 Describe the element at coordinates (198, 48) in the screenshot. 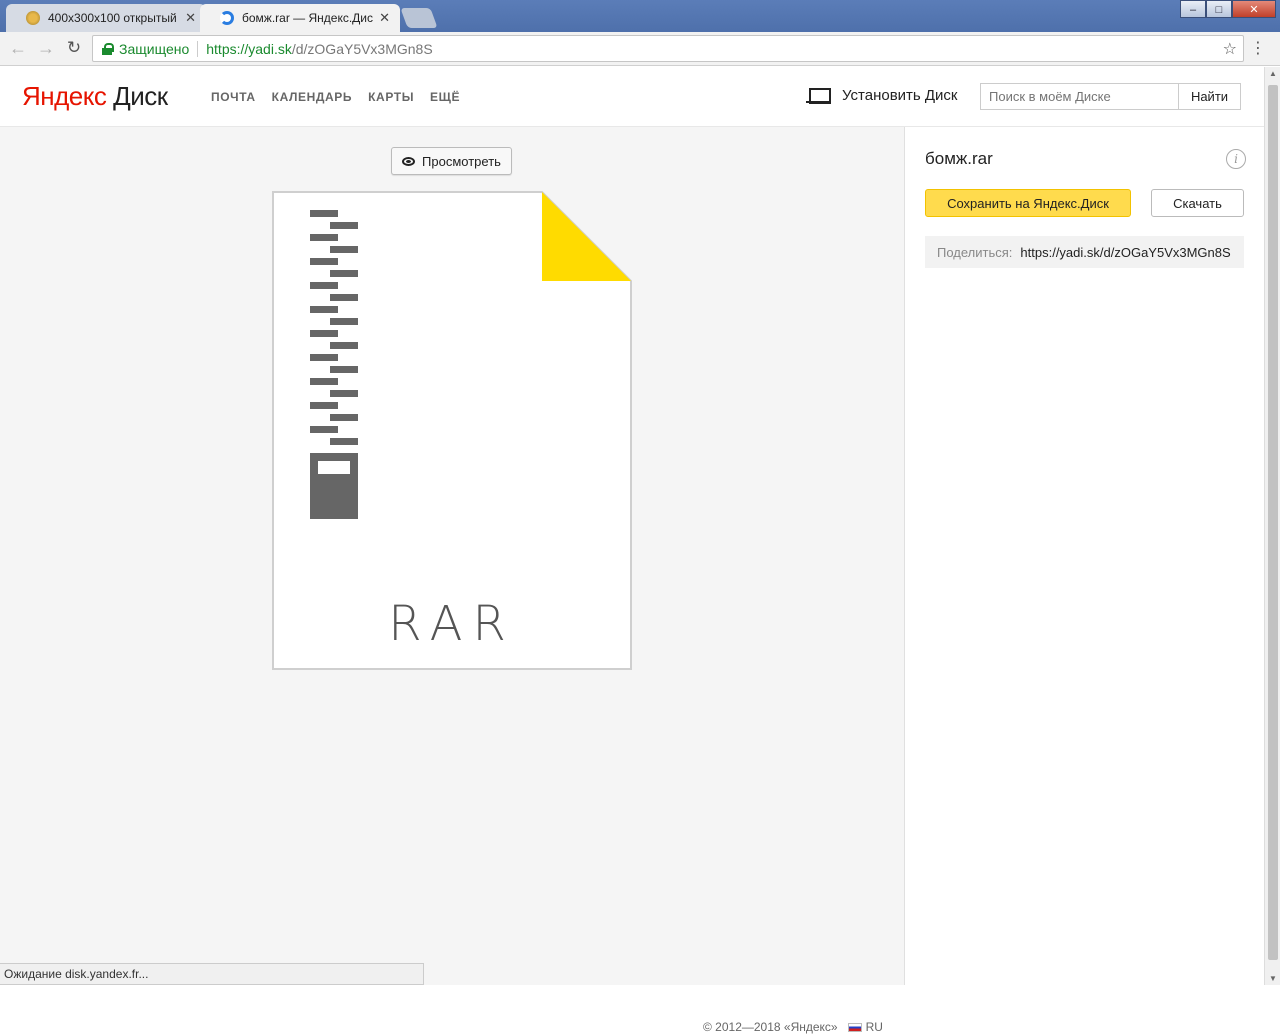

I see `omnibox-divider` at that location.